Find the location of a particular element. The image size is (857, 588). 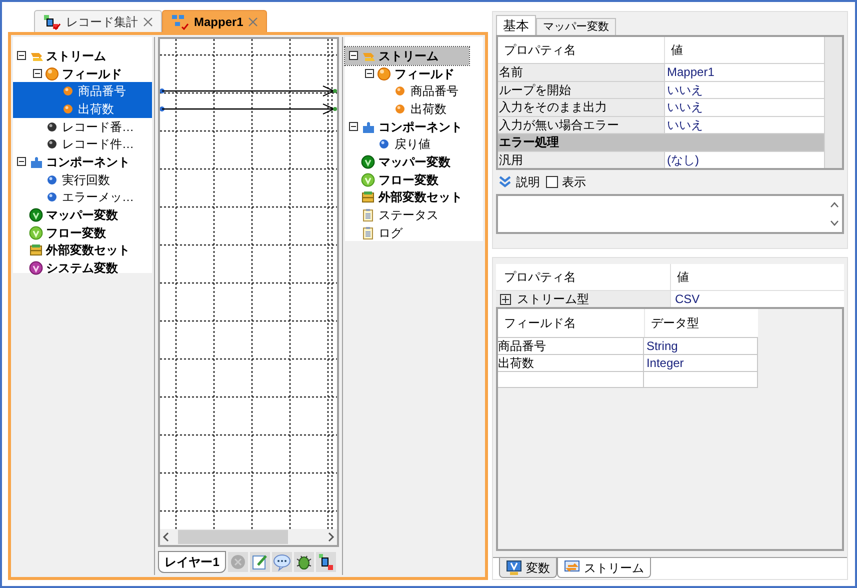

hierarchy-icon is located at coordinates (180, 22).